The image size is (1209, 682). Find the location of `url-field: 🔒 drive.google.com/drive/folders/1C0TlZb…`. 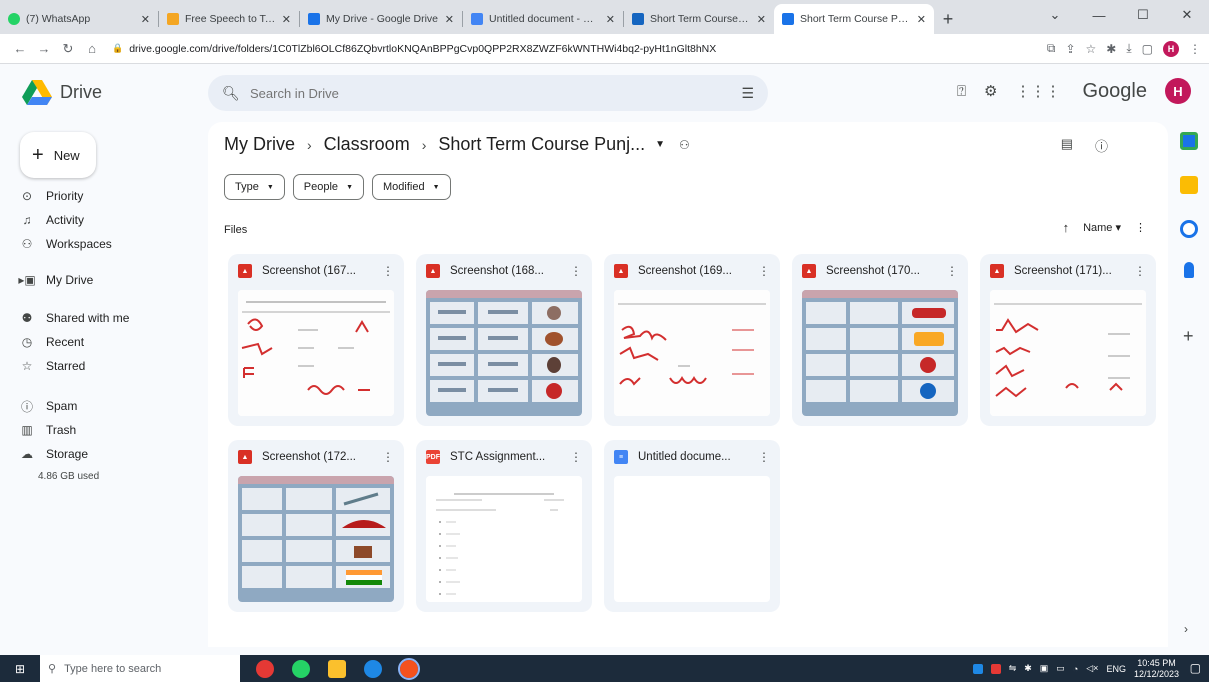

url-field: 🔒 drive.google.com/drive/folders/1C0TlZb… is located at coordinates (579, 49).